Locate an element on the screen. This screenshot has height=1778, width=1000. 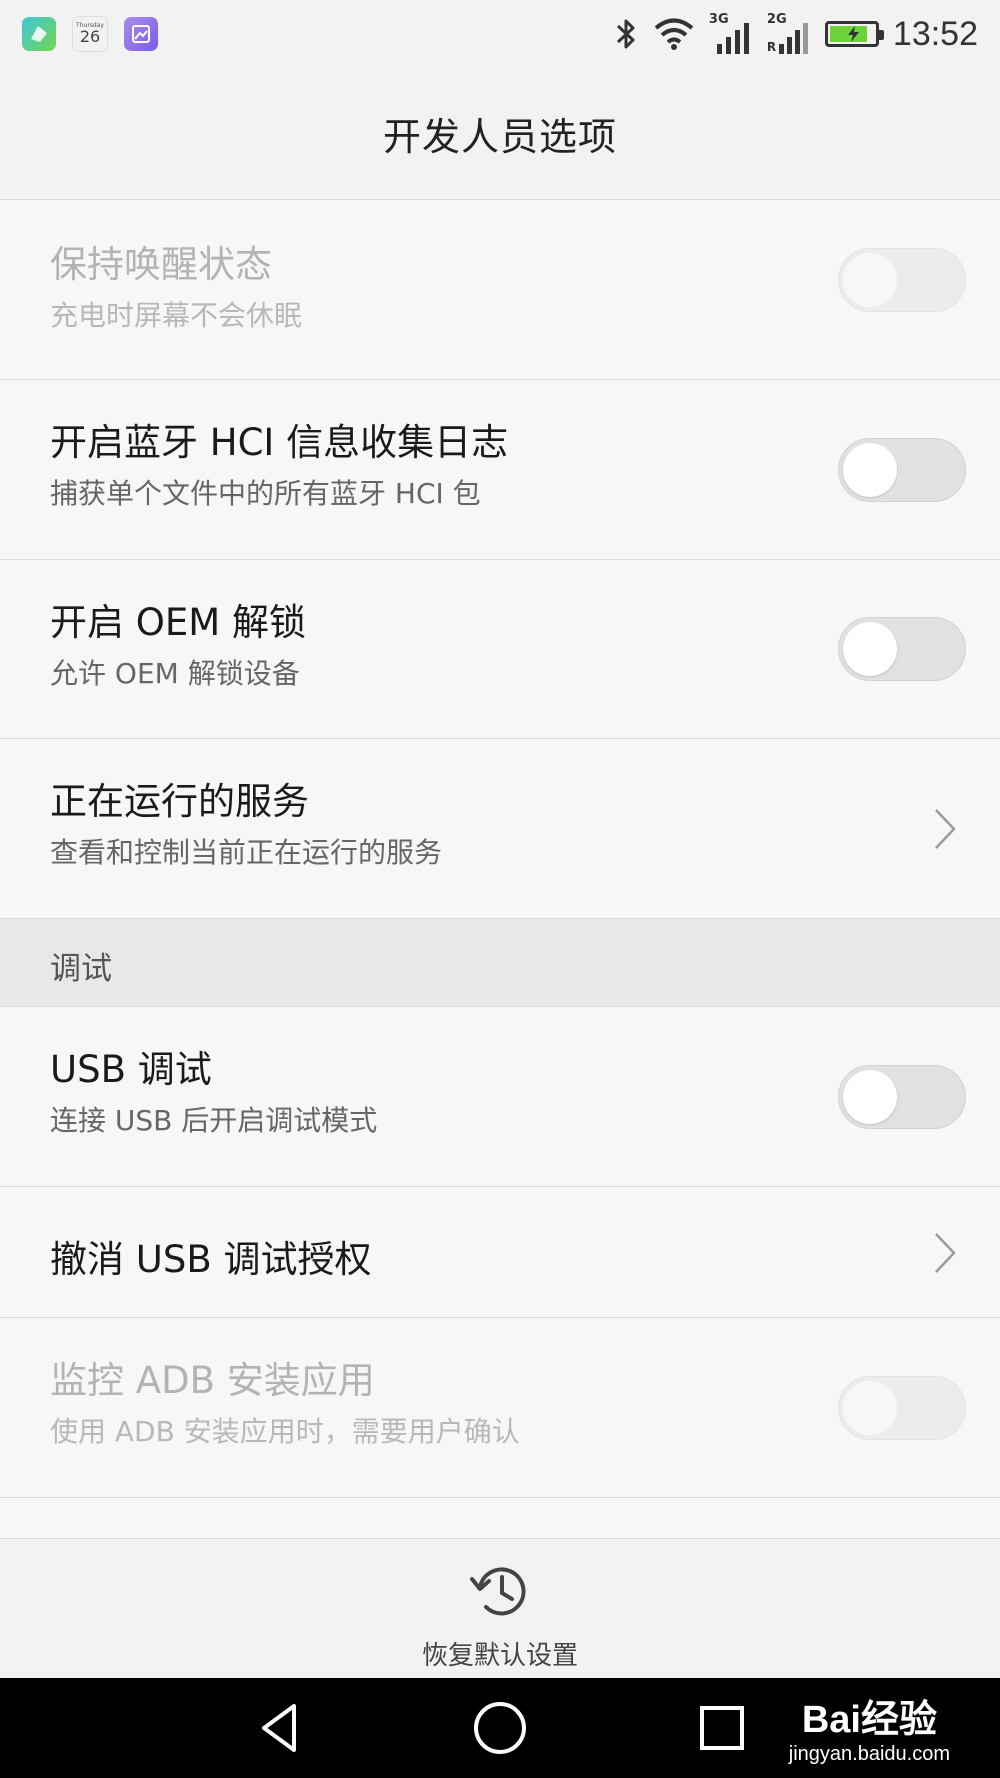
item-subtitle: 允许 OEM 解锁设备 is located at coordinates (175, 673).